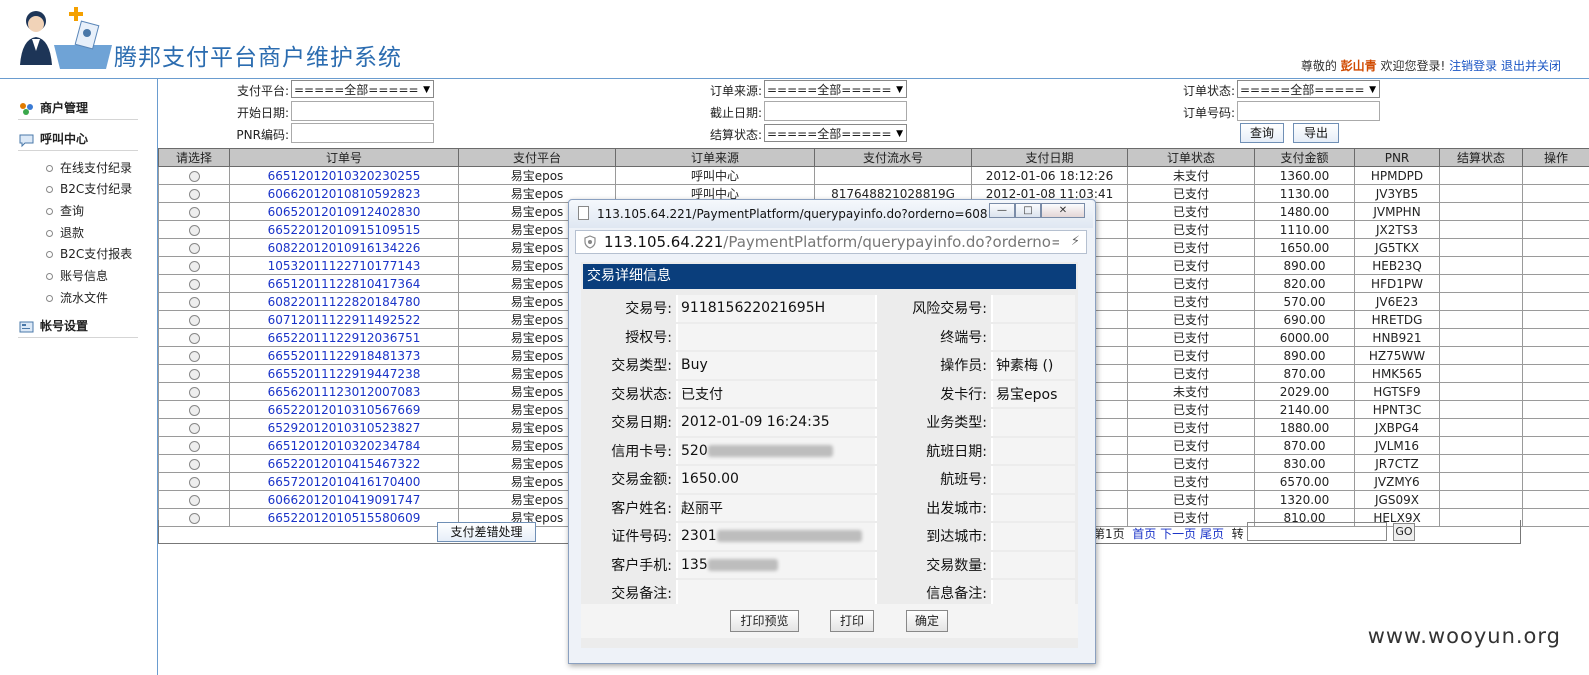  Describe the element at coordinates (1049, 175) in the screenshot. I see `date-cell: 2012-01-06 18:12:26` at that location.